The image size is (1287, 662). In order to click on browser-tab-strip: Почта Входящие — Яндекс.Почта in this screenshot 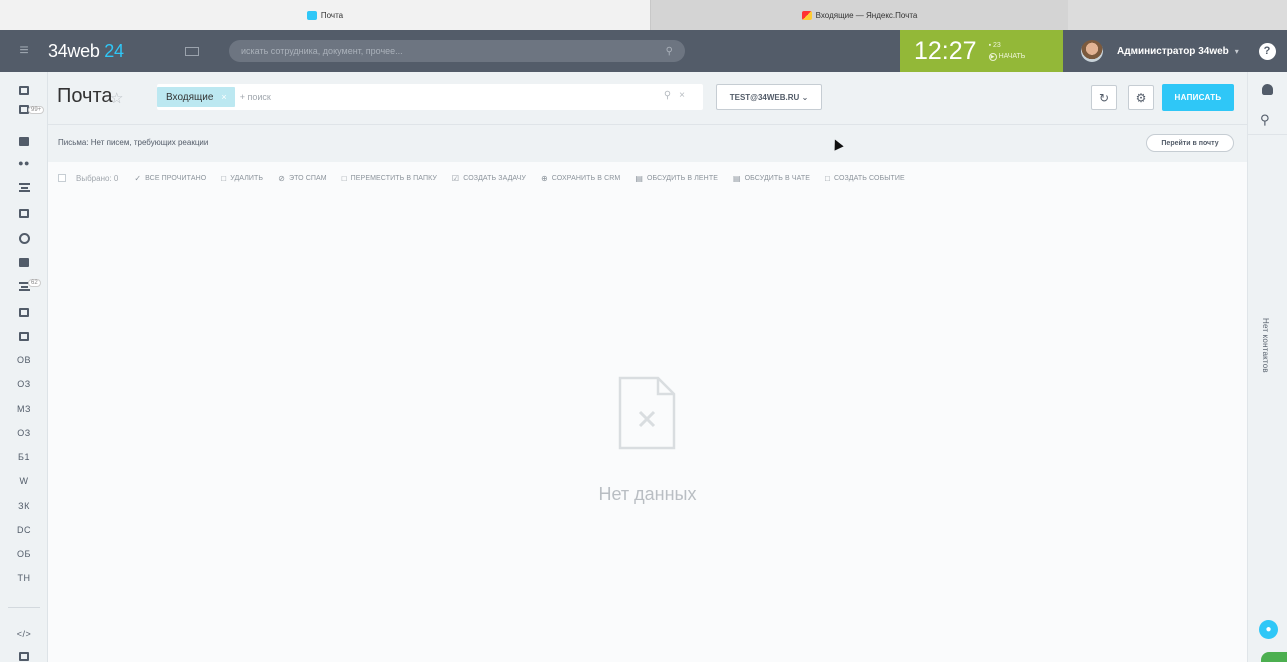, I will do `click(643, 15)`.